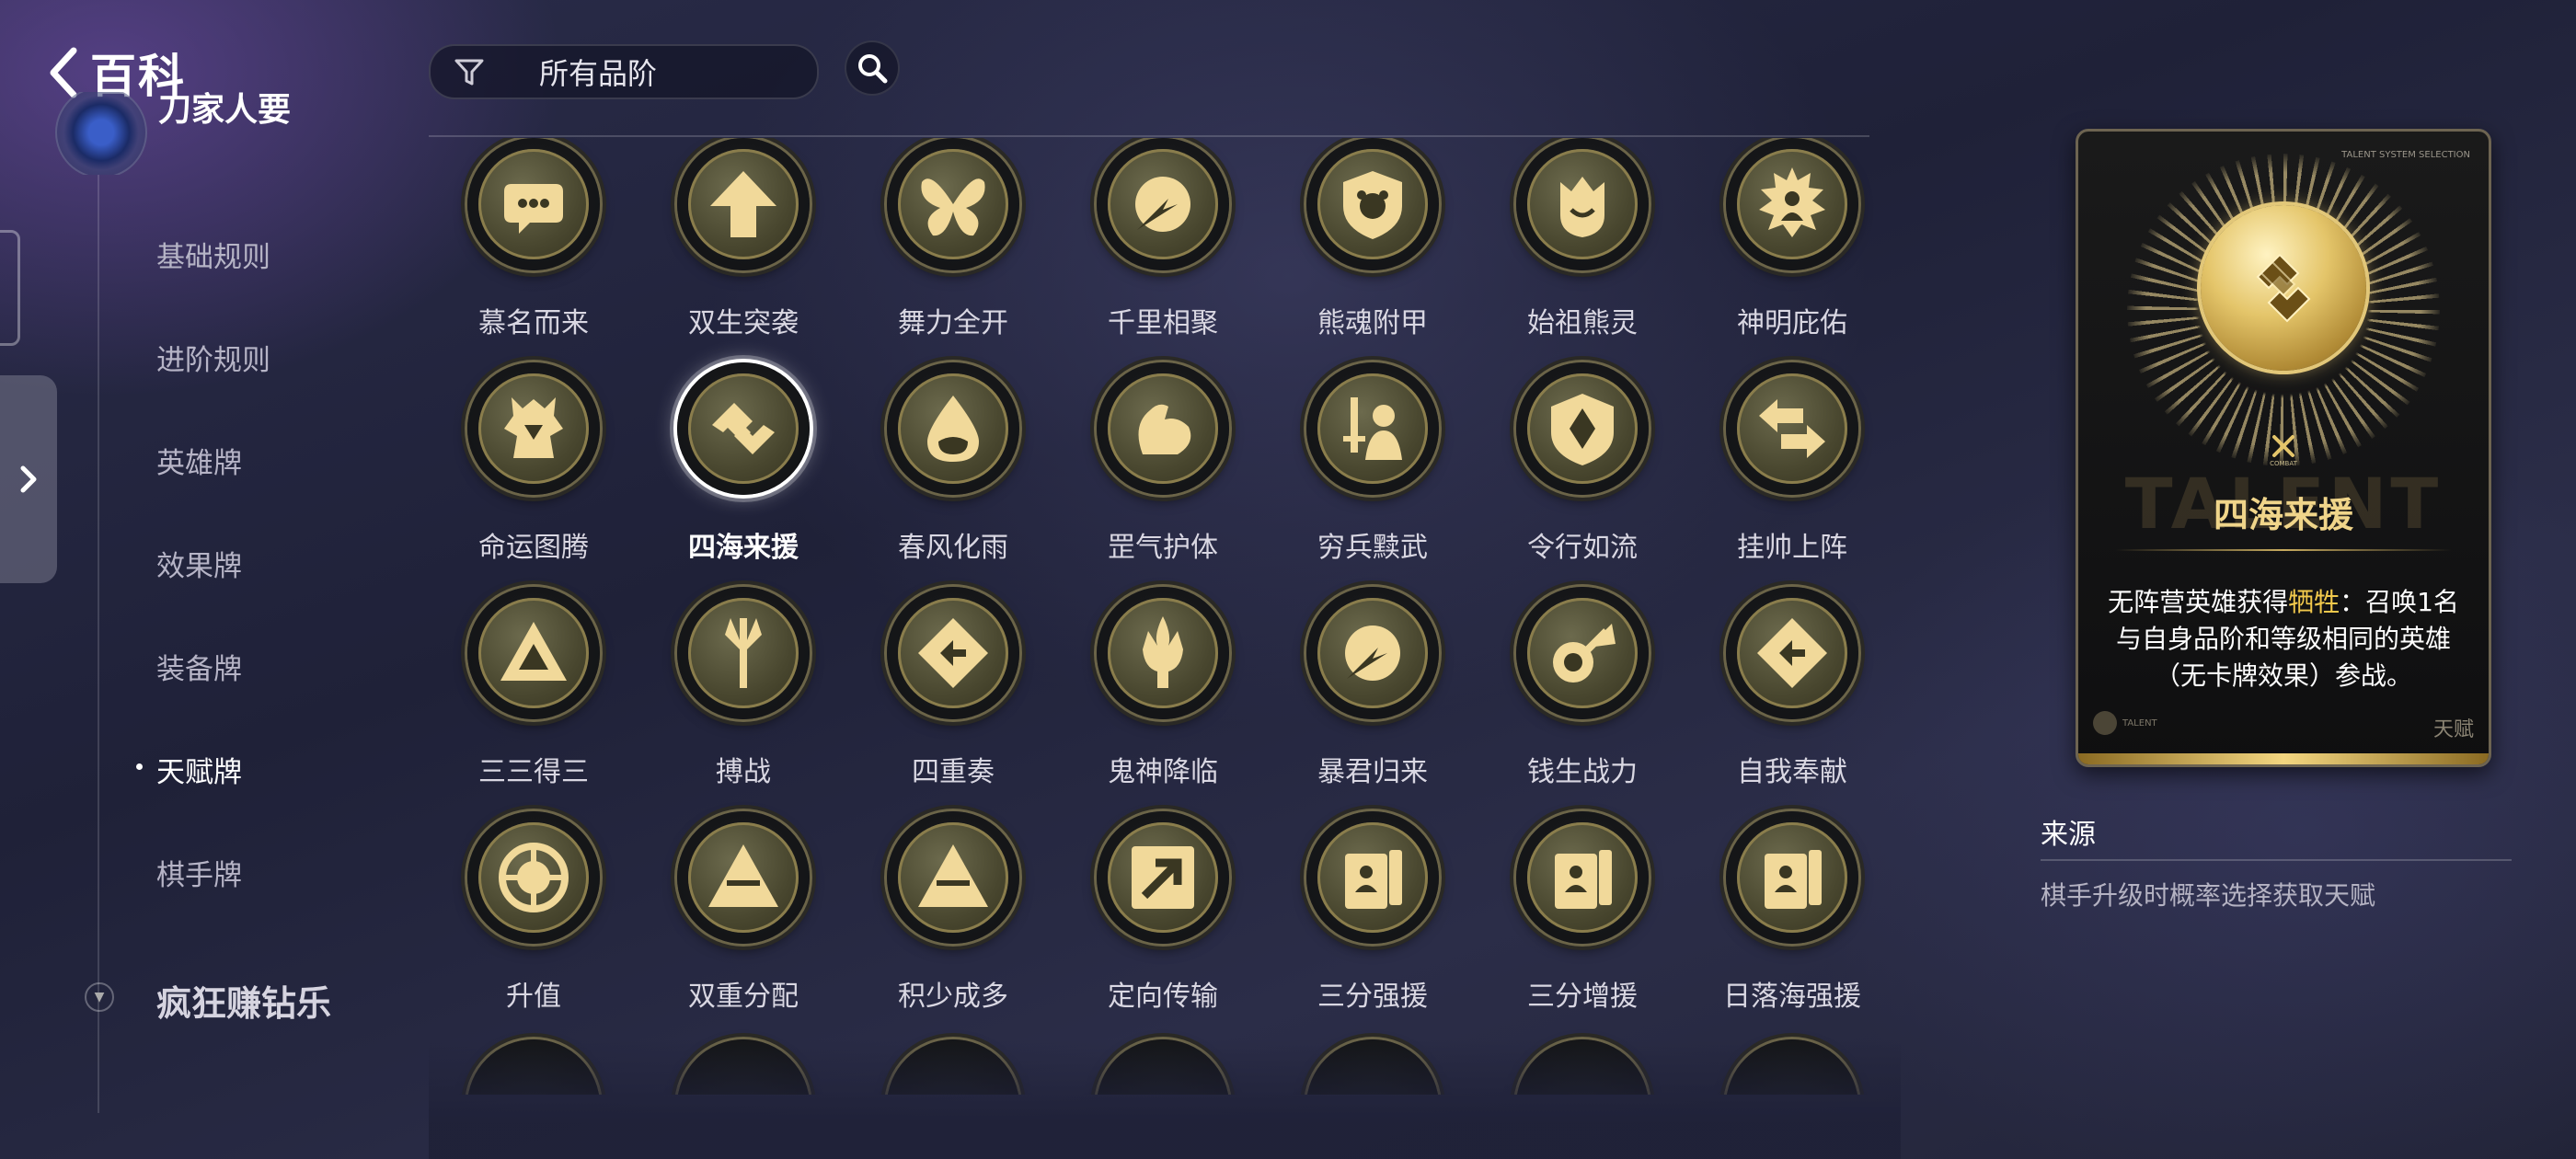 Image resolution: width=2576 pixels, height=1159 pixels. What do you see at coordinates (1582, 475) in the screenshot?
I see `talent-item: 令行如流` at bounding box center [1582, 475].